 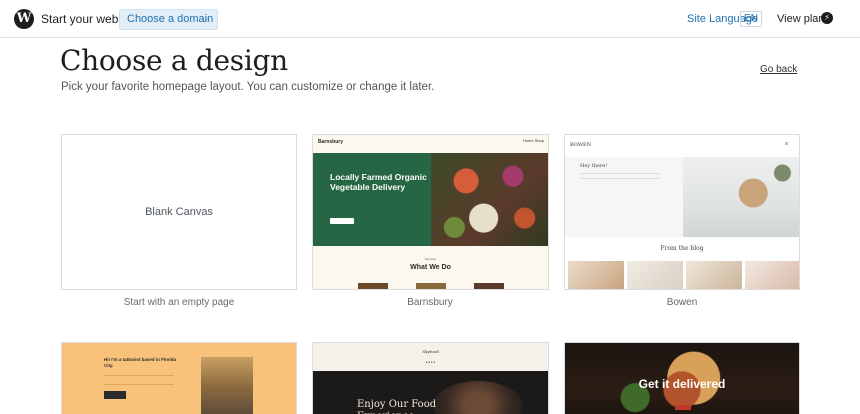 What do you see at coordinates (139, 380) in the screenshot?
I see `tattoo-hero-body` at bounding box center [139, 380].